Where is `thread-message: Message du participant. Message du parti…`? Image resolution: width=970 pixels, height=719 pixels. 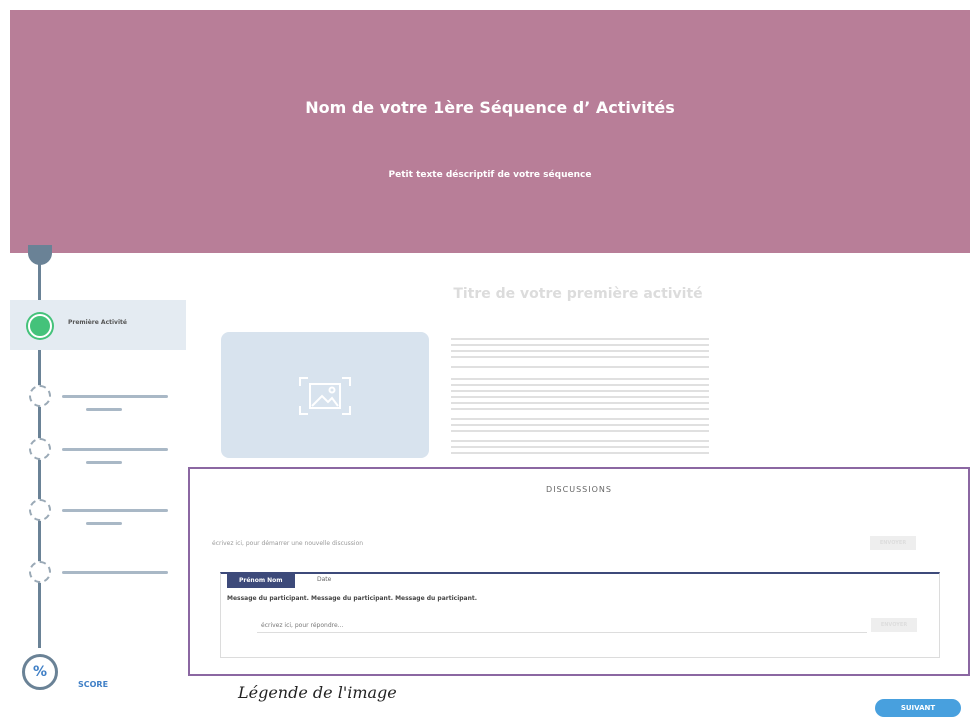 thread-message: Message du participant. Message du parti… is located at coordinates (352, 598).